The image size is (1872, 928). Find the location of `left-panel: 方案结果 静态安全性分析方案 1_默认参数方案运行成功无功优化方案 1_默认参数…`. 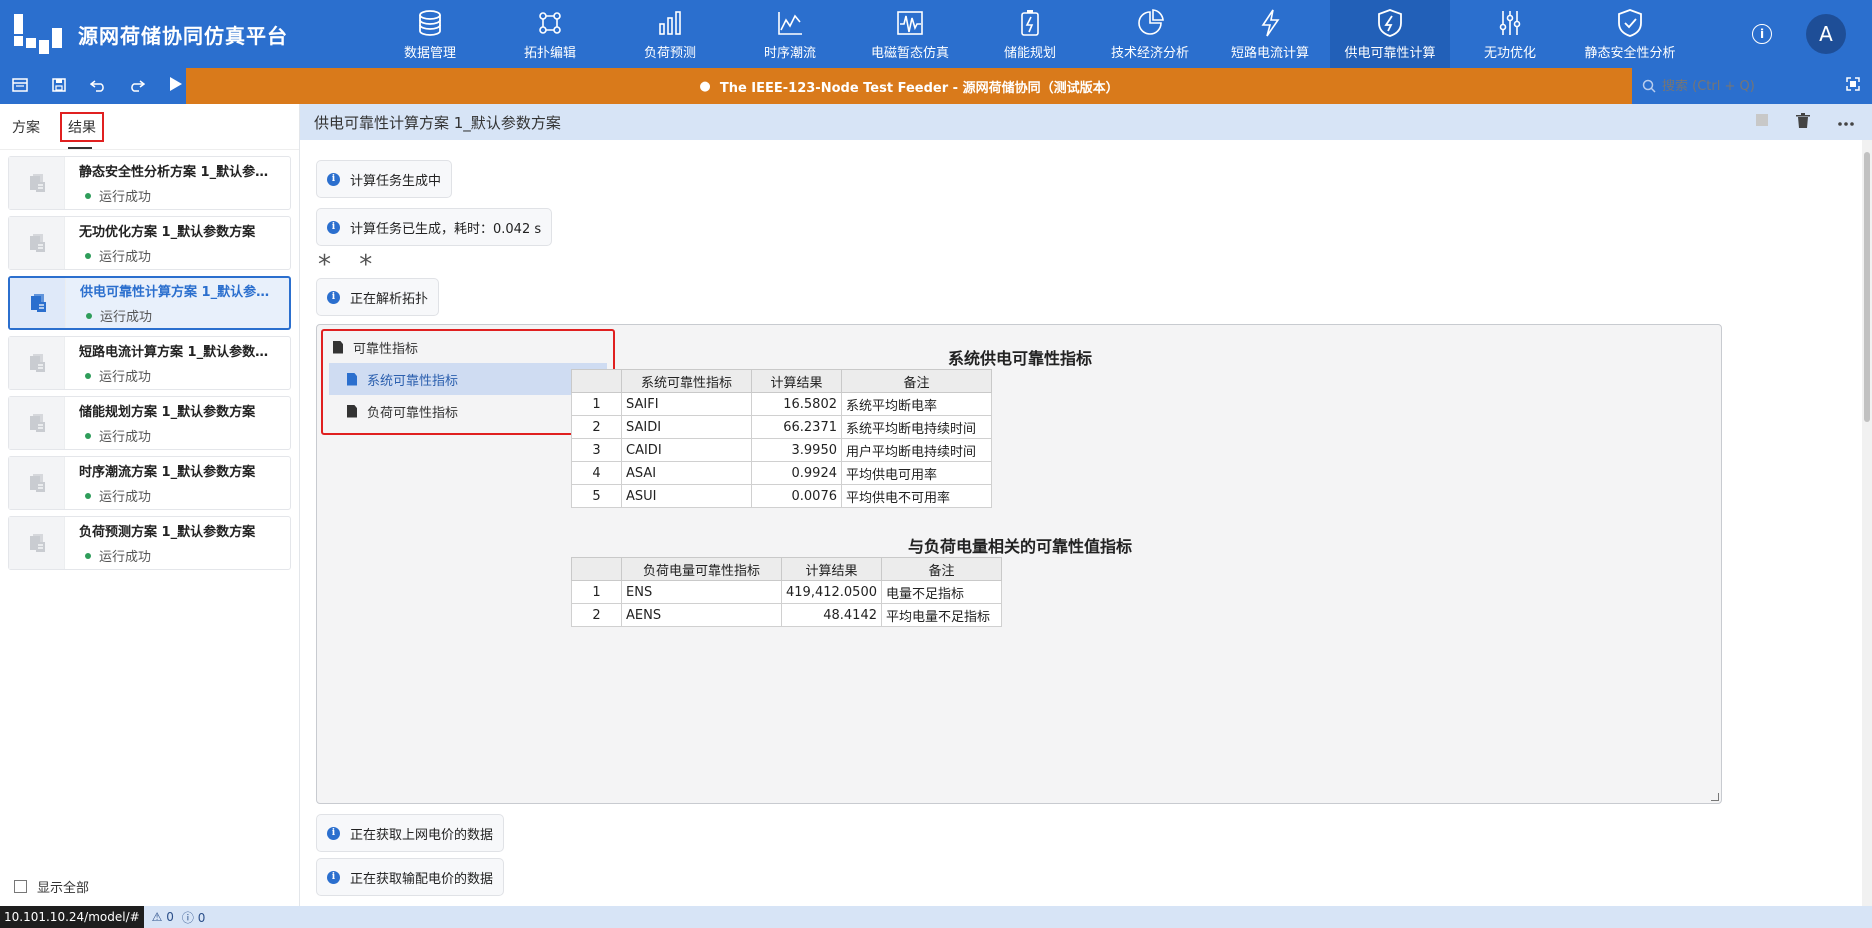

left-panel: 方案结果 静态安全性分析方案 1_默认参数方案运行成功无功优化方案 1_默认参数… is located at coordinates (150, 505).